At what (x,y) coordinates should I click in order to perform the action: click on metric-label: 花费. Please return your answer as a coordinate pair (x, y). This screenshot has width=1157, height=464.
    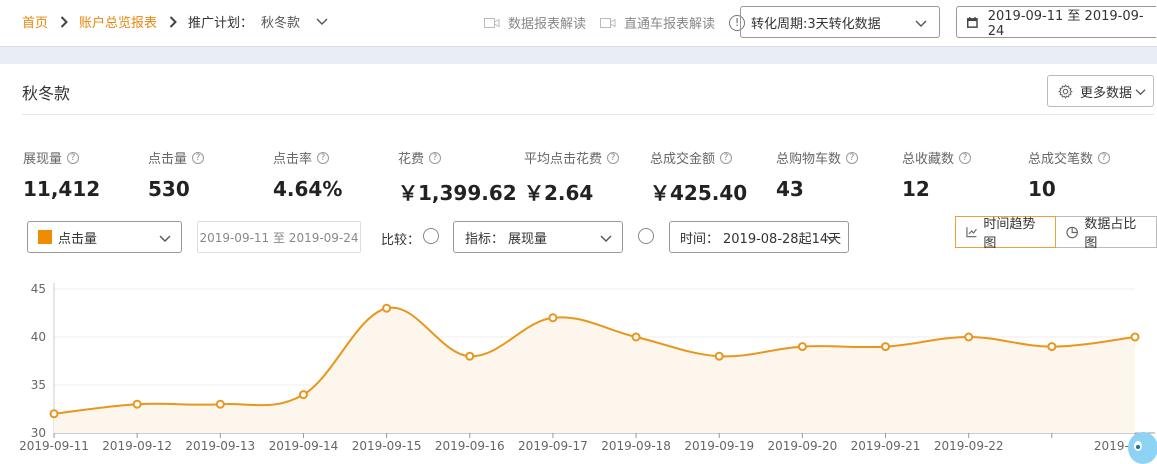
    Looking at the image, I should click on (411, 159).